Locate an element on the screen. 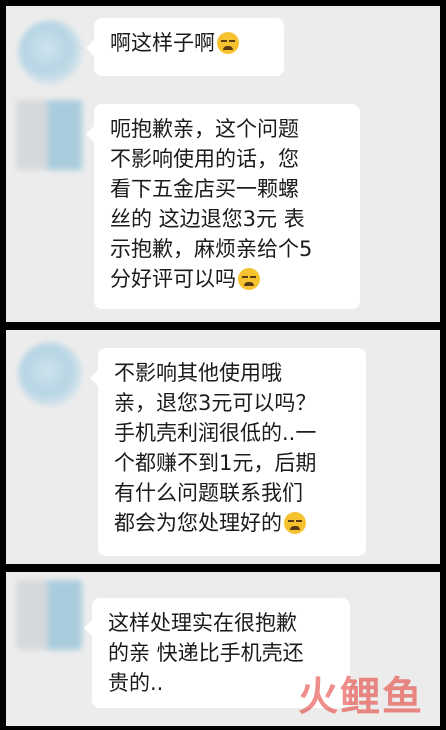  brand-watermark: 火鲤鱼 is located at coordinates (361, 697).